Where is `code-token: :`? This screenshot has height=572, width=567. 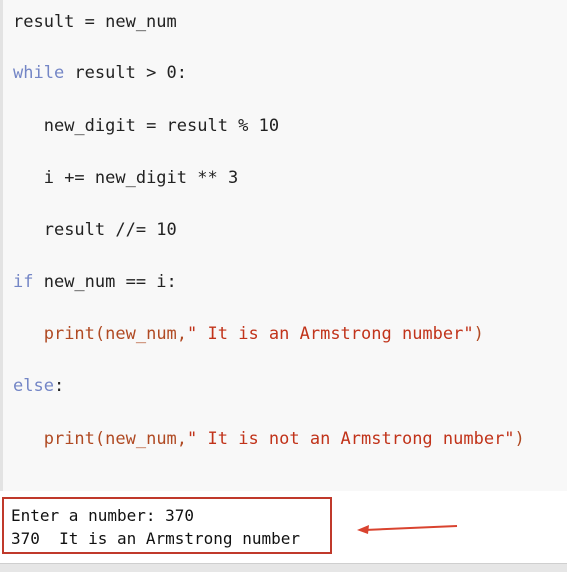 code-token: : is located at coordinates (59, 386).